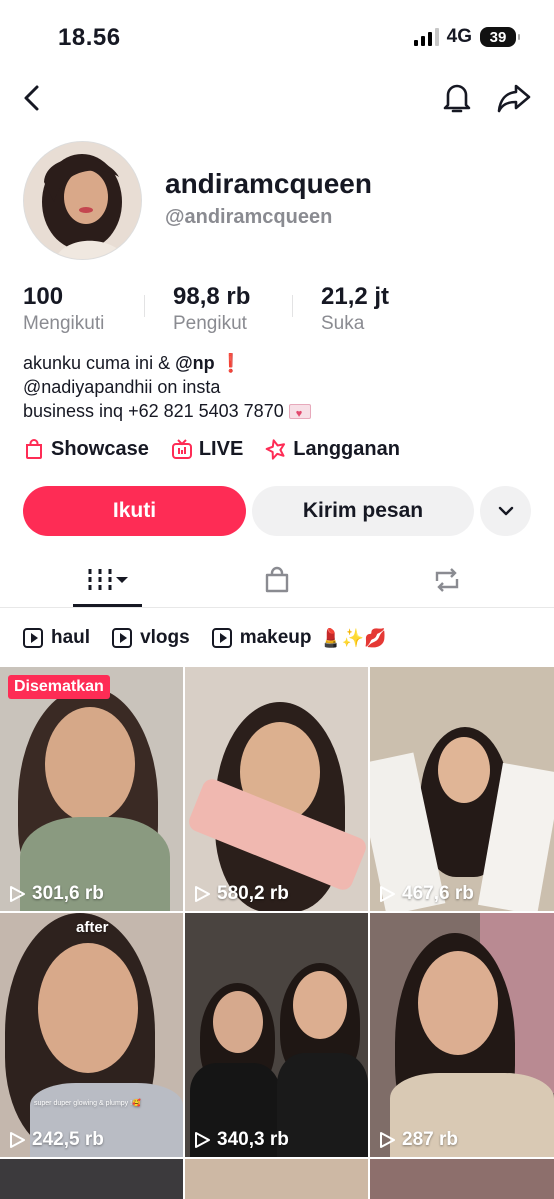  I want to click on status-bar: 18.56 4G 39, so click(277, 35).